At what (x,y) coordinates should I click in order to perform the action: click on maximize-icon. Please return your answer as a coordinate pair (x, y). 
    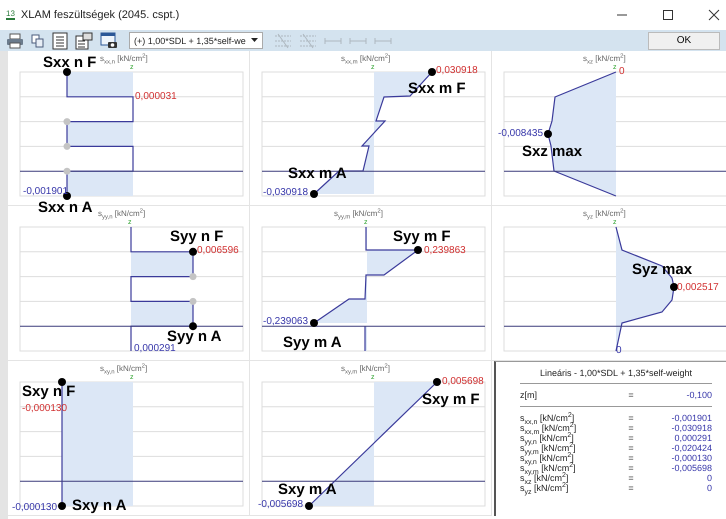
    Looking at the image, I should click on (668, 15).